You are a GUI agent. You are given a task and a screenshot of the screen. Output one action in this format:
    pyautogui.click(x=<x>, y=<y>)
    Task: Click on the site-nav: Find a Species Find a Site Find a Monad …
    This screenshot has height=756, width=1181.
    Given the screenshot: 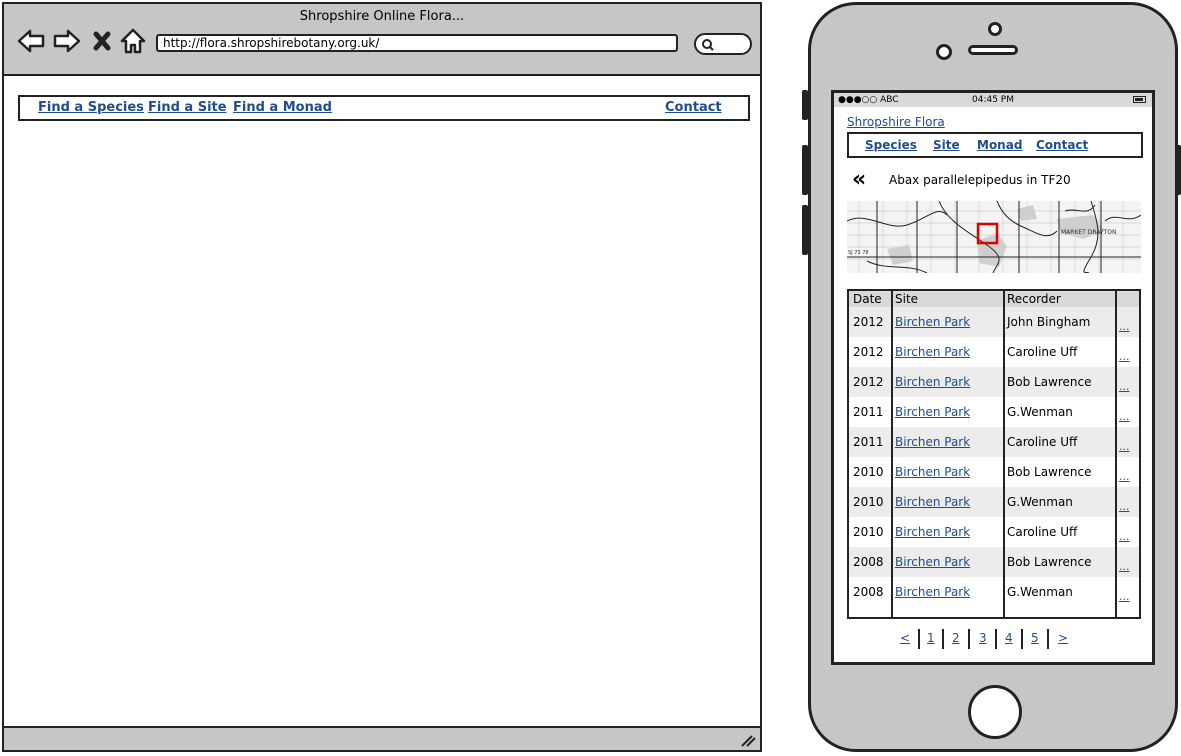 What is the action you would take?
    pyautogui.click(x=384, y=108)
    